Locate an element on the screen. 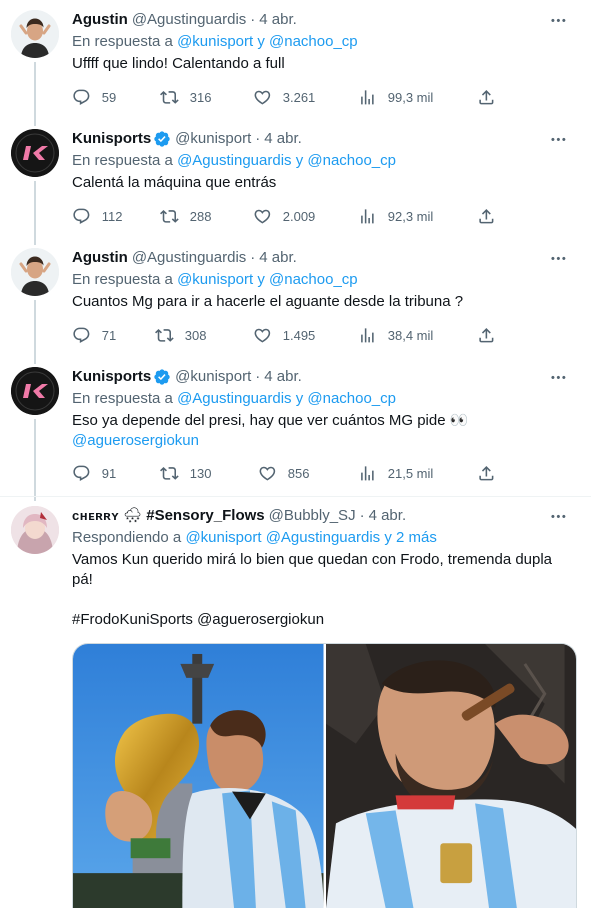 The image size is (591, 908). views-button: 38,4 mil is located at coordinates (395, 335).